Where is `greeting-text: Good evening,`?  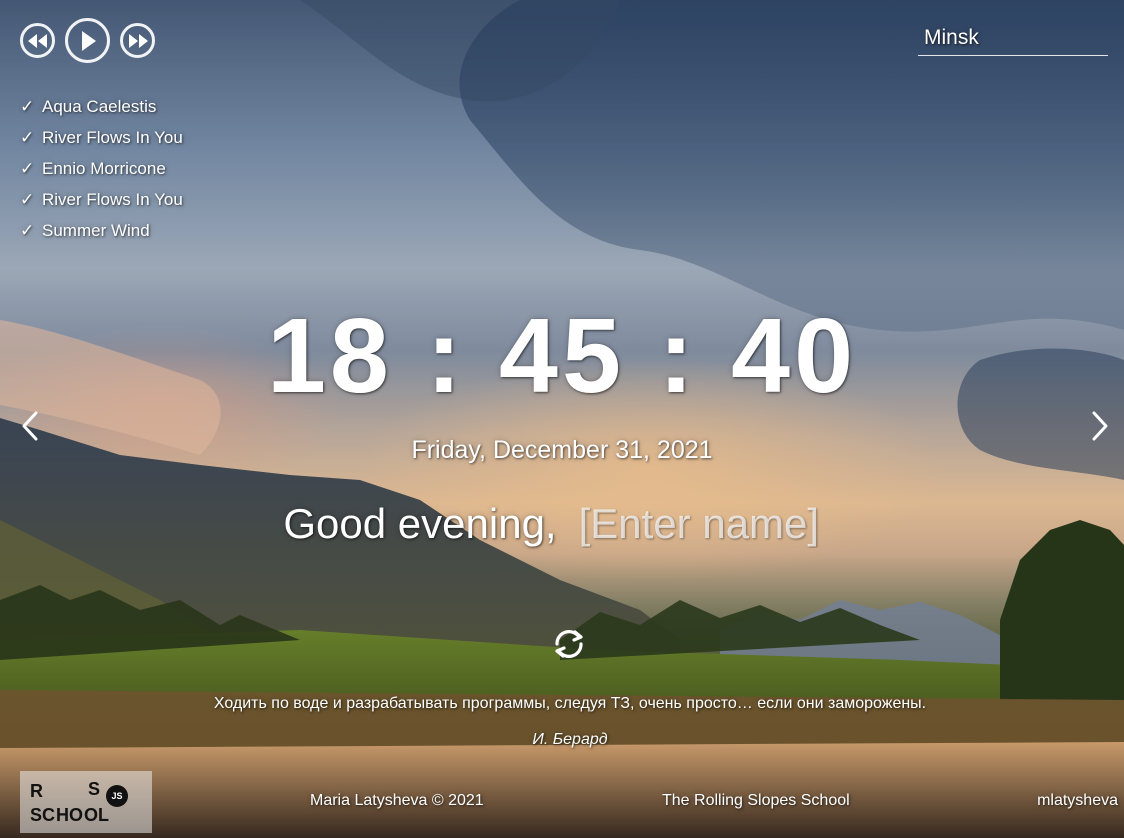
greeting-text: Good evening, is located at coordinates (420, 523).